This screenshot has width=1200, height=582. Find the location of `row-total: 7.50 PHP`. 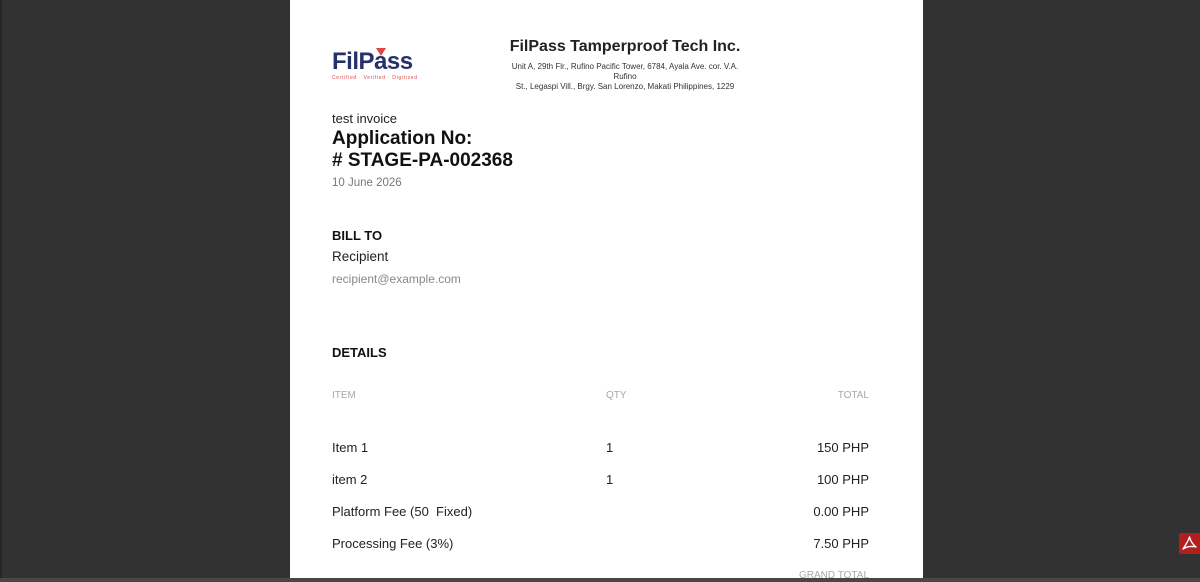

row-total: 7.50 PHP is located at coordinates (841, 543).